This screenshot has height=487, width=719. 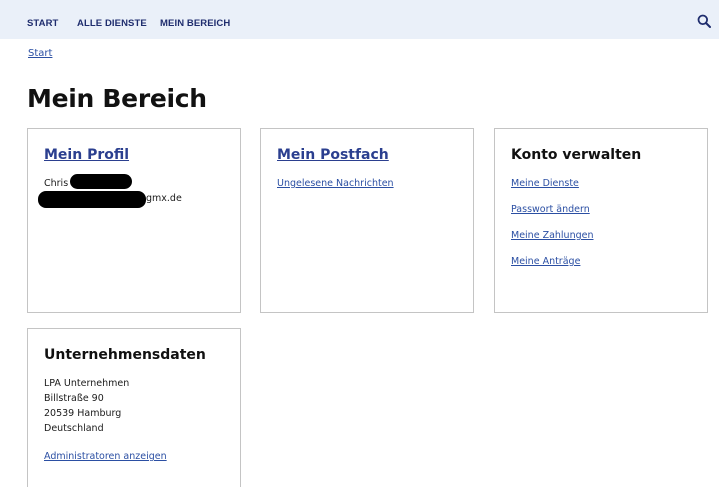 I want to click on my-services-link: Meine Dienste, so click(x=545, y=183).